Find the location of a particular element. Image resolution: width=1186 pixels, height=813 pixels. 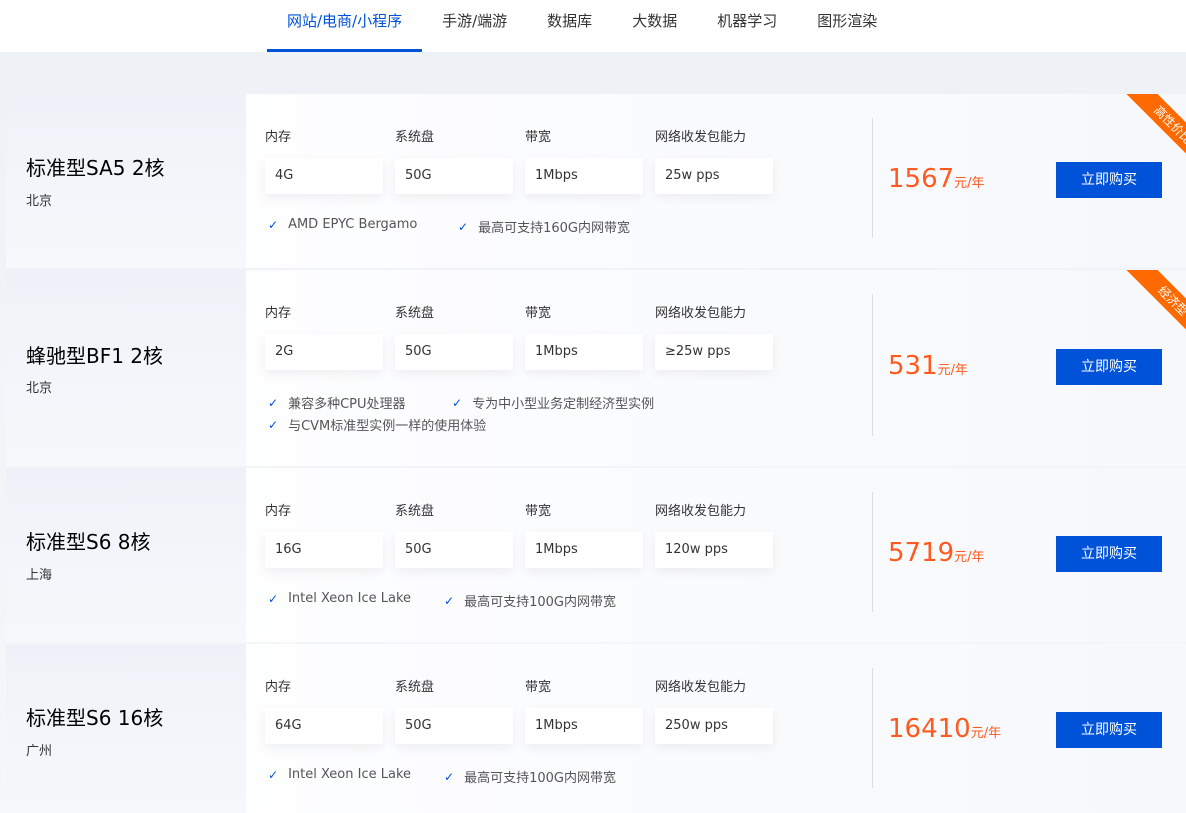

product-info: 标准型S6 16核 广州 is located at coordinates (126, 728).